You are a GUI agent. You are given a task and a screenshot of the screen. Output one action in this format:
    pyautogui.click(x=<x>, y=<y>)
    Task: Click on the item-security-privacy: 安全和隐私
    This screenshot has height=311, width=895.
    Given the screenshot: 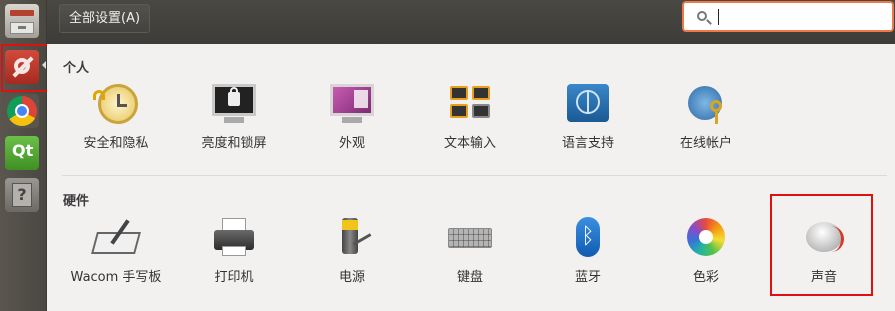 What is the action you would take?
    pyautogui.click(x=116, y=117)
    